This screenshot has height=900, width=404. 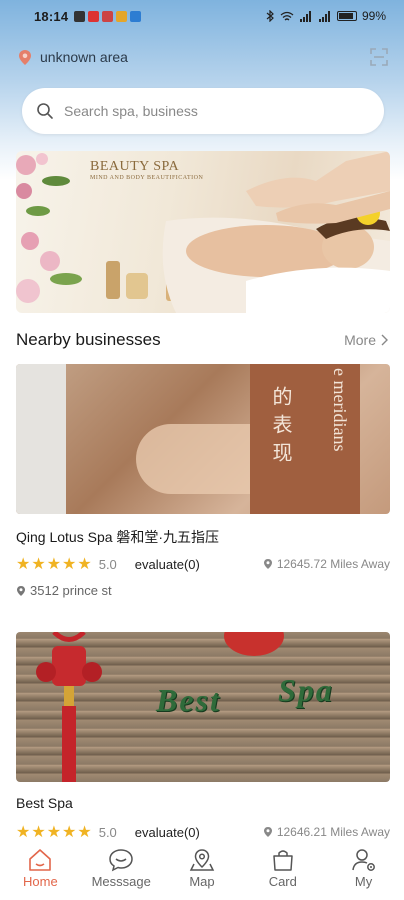 I want to click on scan-icon, so click(x=379, y=57).